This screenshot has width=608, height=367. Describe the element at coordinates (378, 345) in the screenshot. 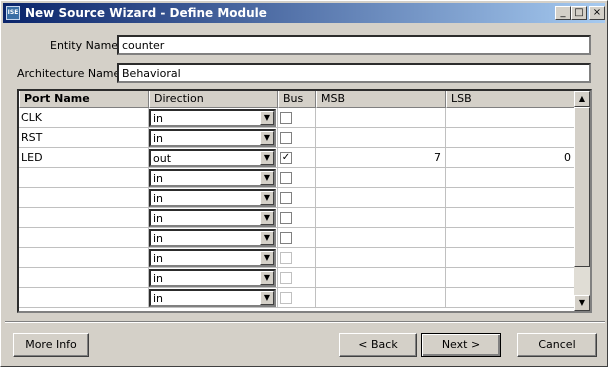

I see `back-button: < Back` at that location.